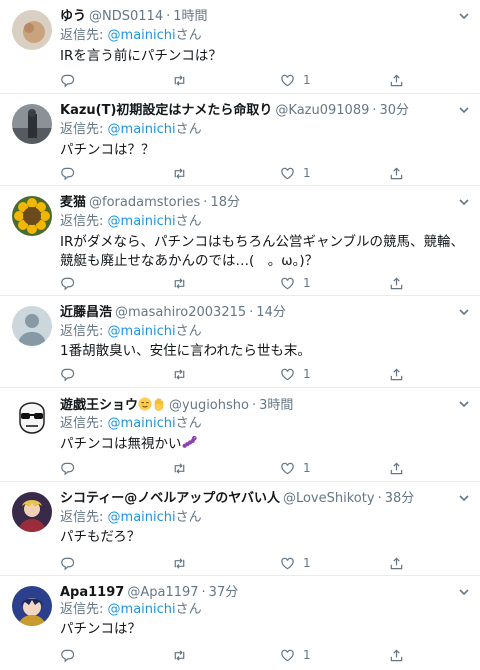  What do you see at coordinates (162, 592) in the screenshot?
I see `handle: @Apa1197` at bounding box center [162, 592].